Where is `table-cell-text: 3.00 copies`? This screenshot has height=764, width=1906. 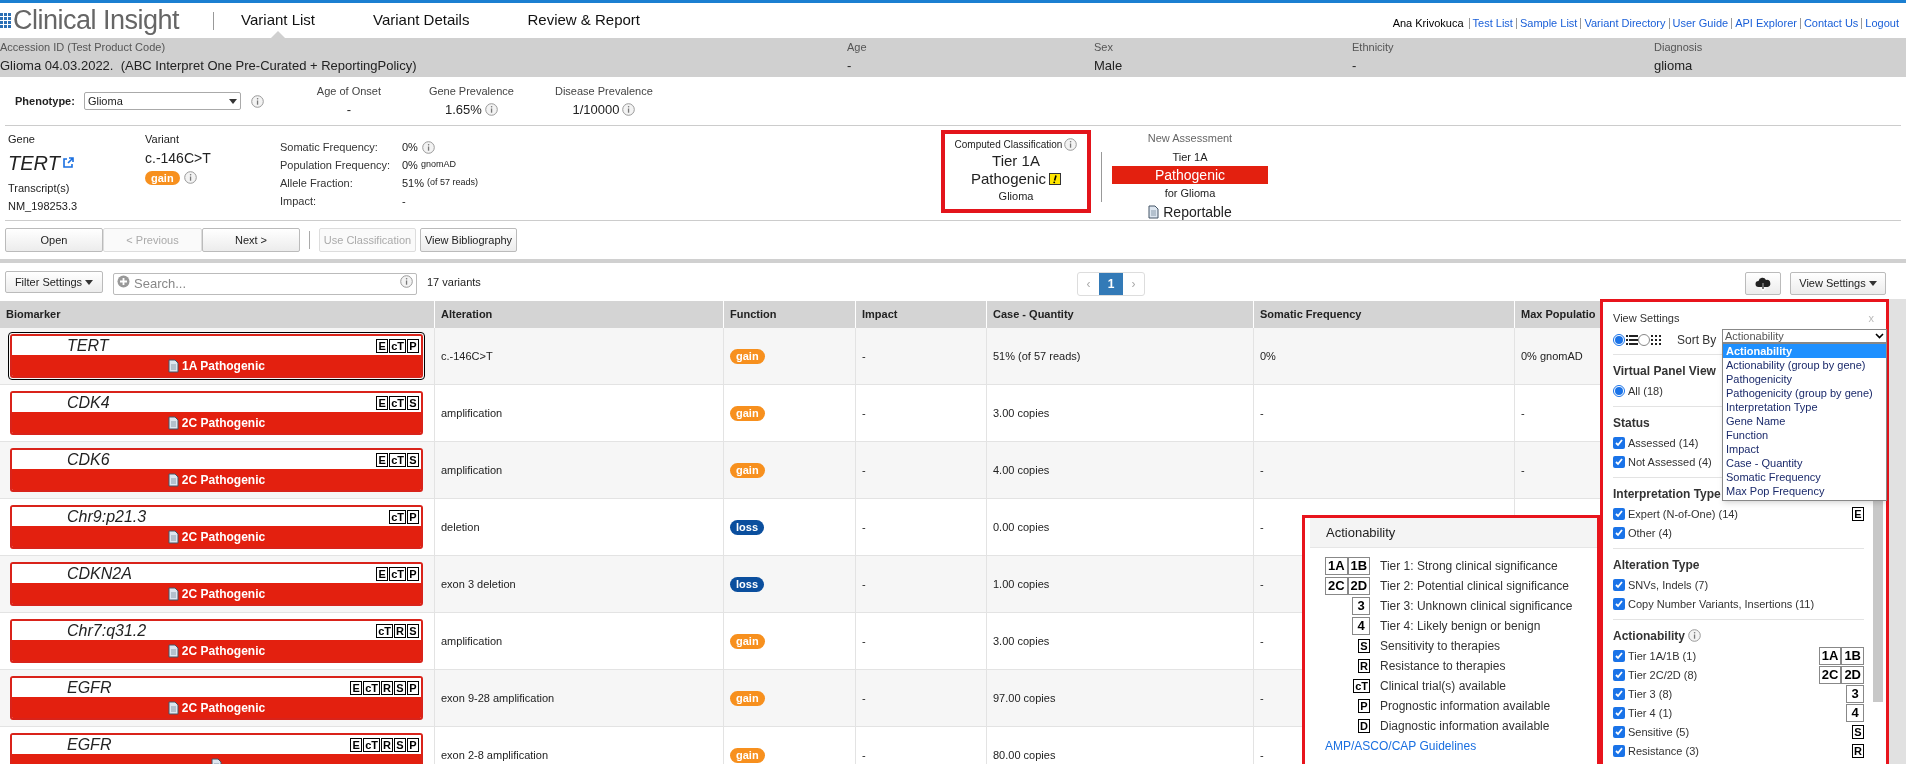 table-cell-text: 3.00 copies is located at coordinates (1021, 641).